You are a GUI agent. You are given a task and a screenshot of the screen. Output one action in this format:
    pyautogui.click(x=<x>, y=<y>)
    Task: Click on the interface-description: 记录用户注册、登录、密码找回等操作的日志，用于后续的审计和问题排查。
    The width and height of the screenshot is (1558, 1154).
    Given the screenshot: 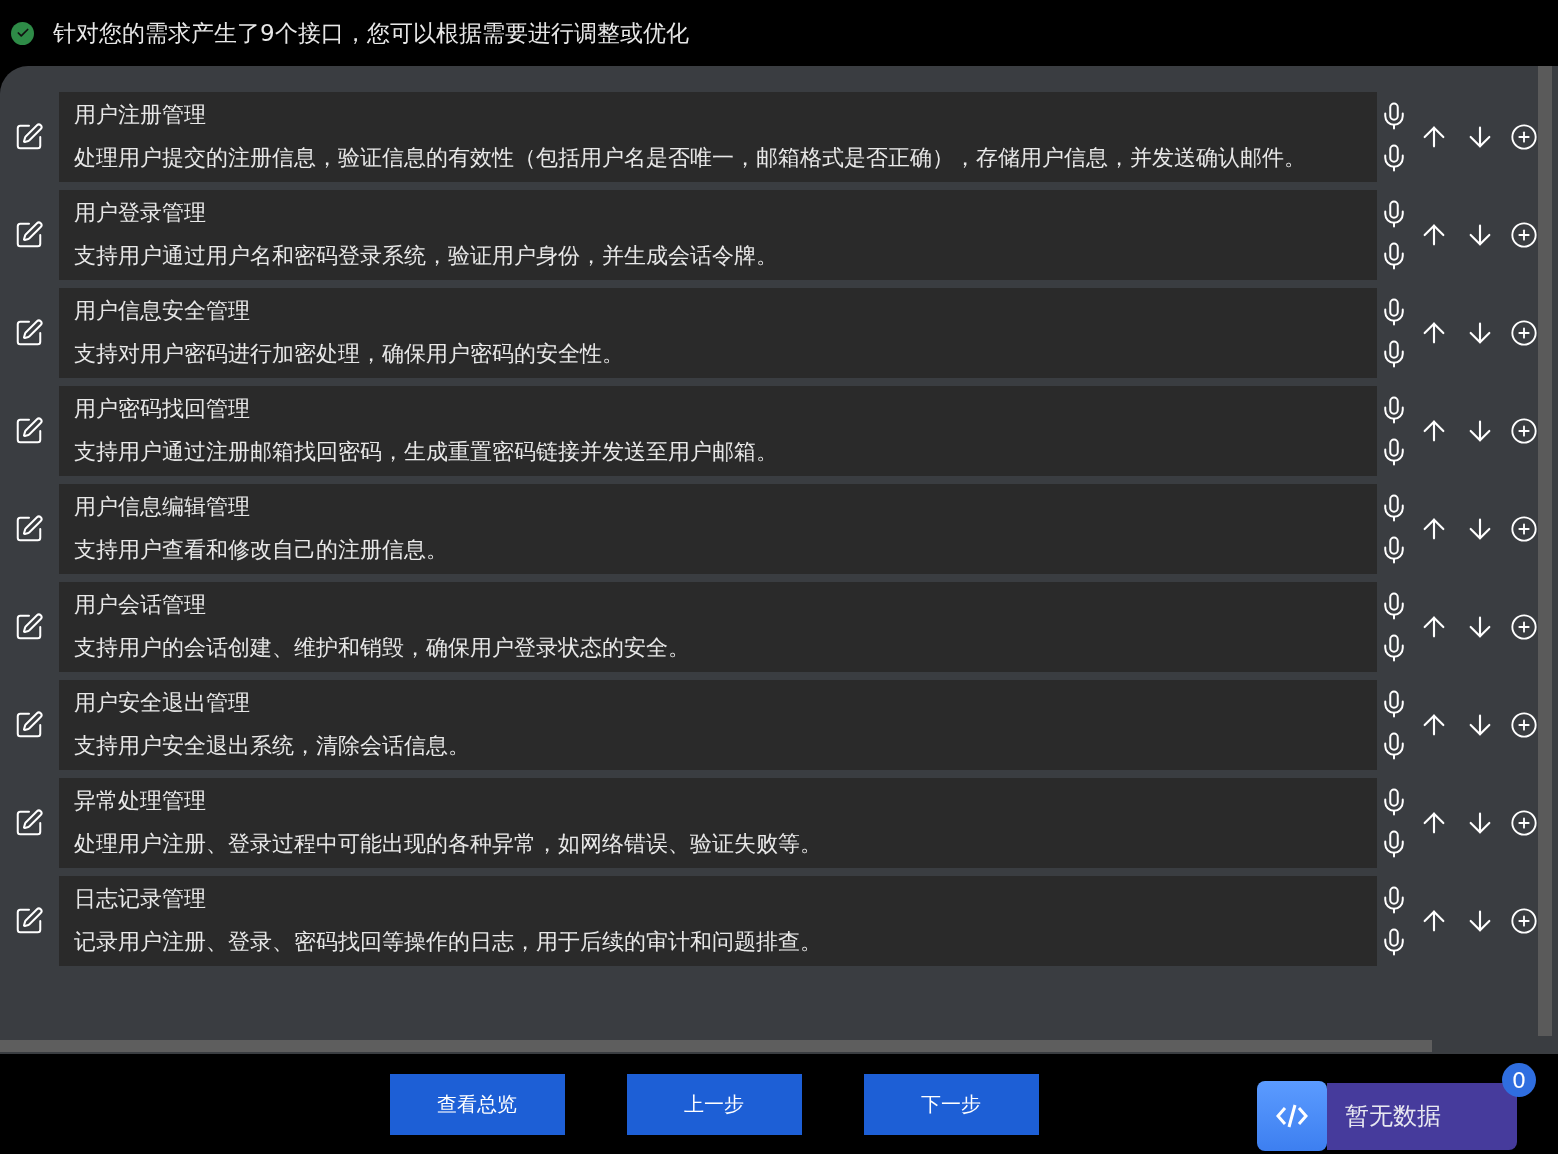 What is the action you would take?
    pyautogui.click(x=448, y=942)
    